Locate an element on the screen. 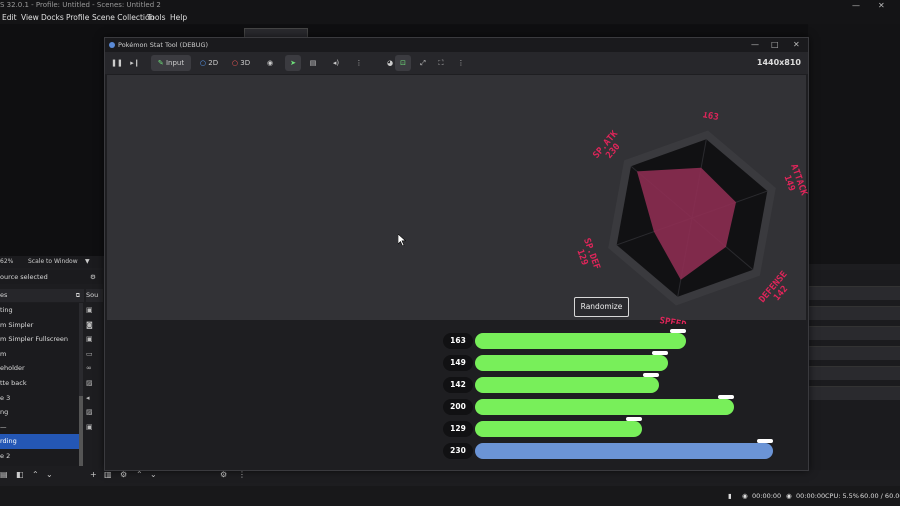 The width and height of the screenshot is (900, 506). obs-right-panels is located at coordinates (854, 370).